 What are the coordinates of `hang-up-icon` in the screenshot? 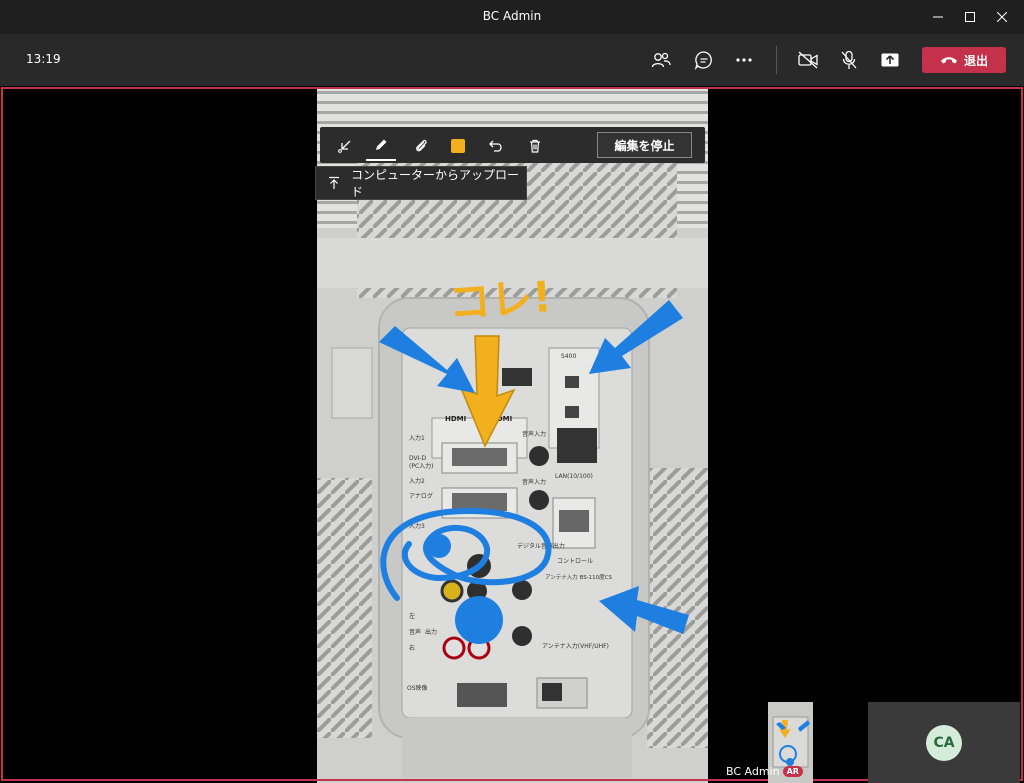 It's located at (948, 60).